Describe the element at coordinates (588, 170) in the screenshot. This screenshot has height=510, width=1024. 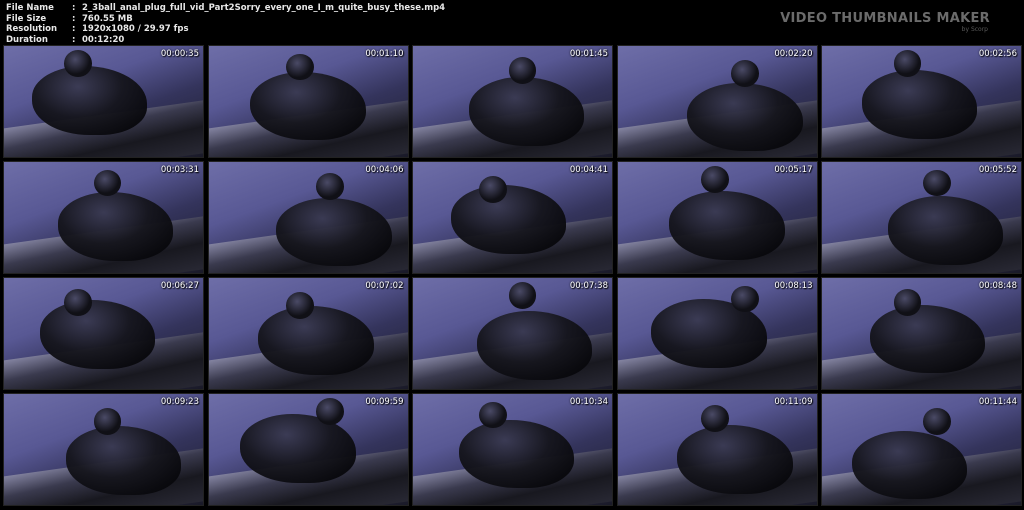
I see `thumbnail-timestamp: 00:04:41` at that location.